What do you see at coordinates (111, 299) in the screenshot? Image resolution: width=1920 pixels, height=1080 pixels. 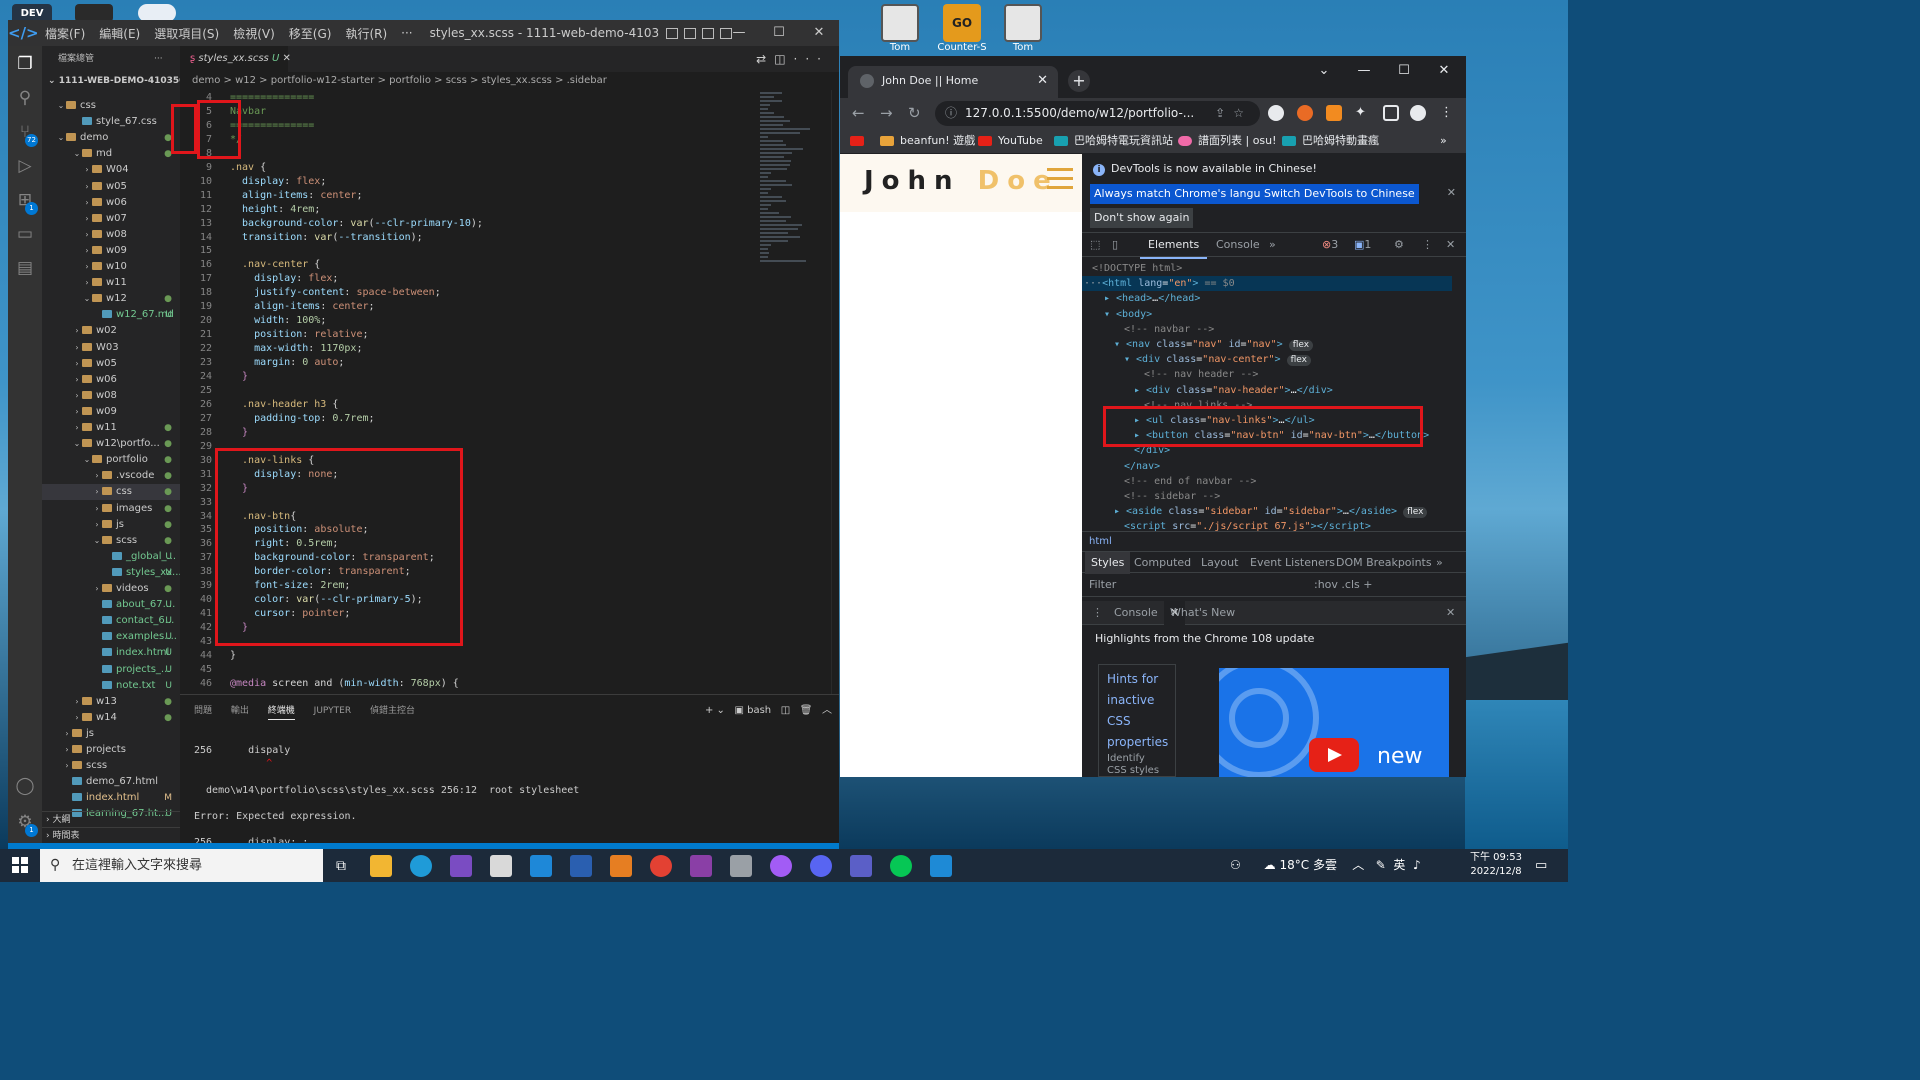 I see `file-tree-item: ⌄ w12 ●` at bounding box center [111, 299].